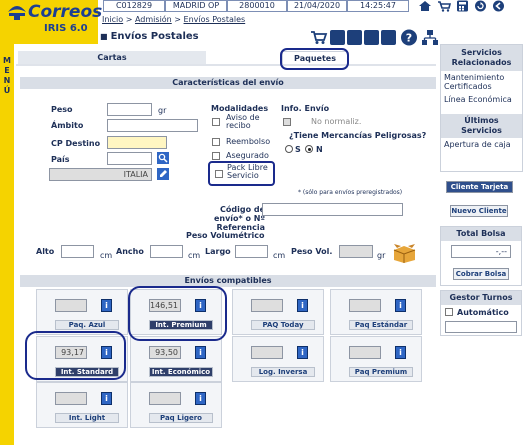  Describe the element at coordinates (317, 6) in the screenshot. I see `current-date: 21/04/2020` at that location.